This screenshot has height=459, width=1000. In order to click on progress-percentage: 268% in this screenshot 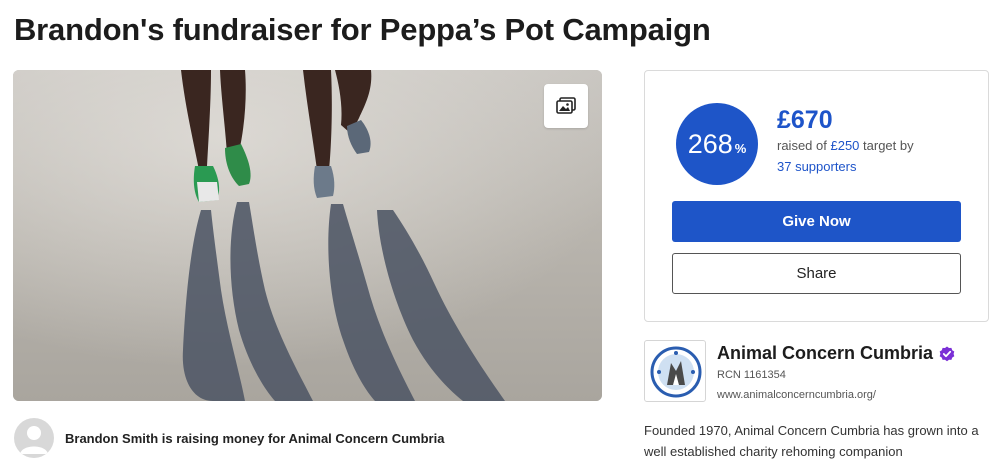, I will do `click(717, 143)`.